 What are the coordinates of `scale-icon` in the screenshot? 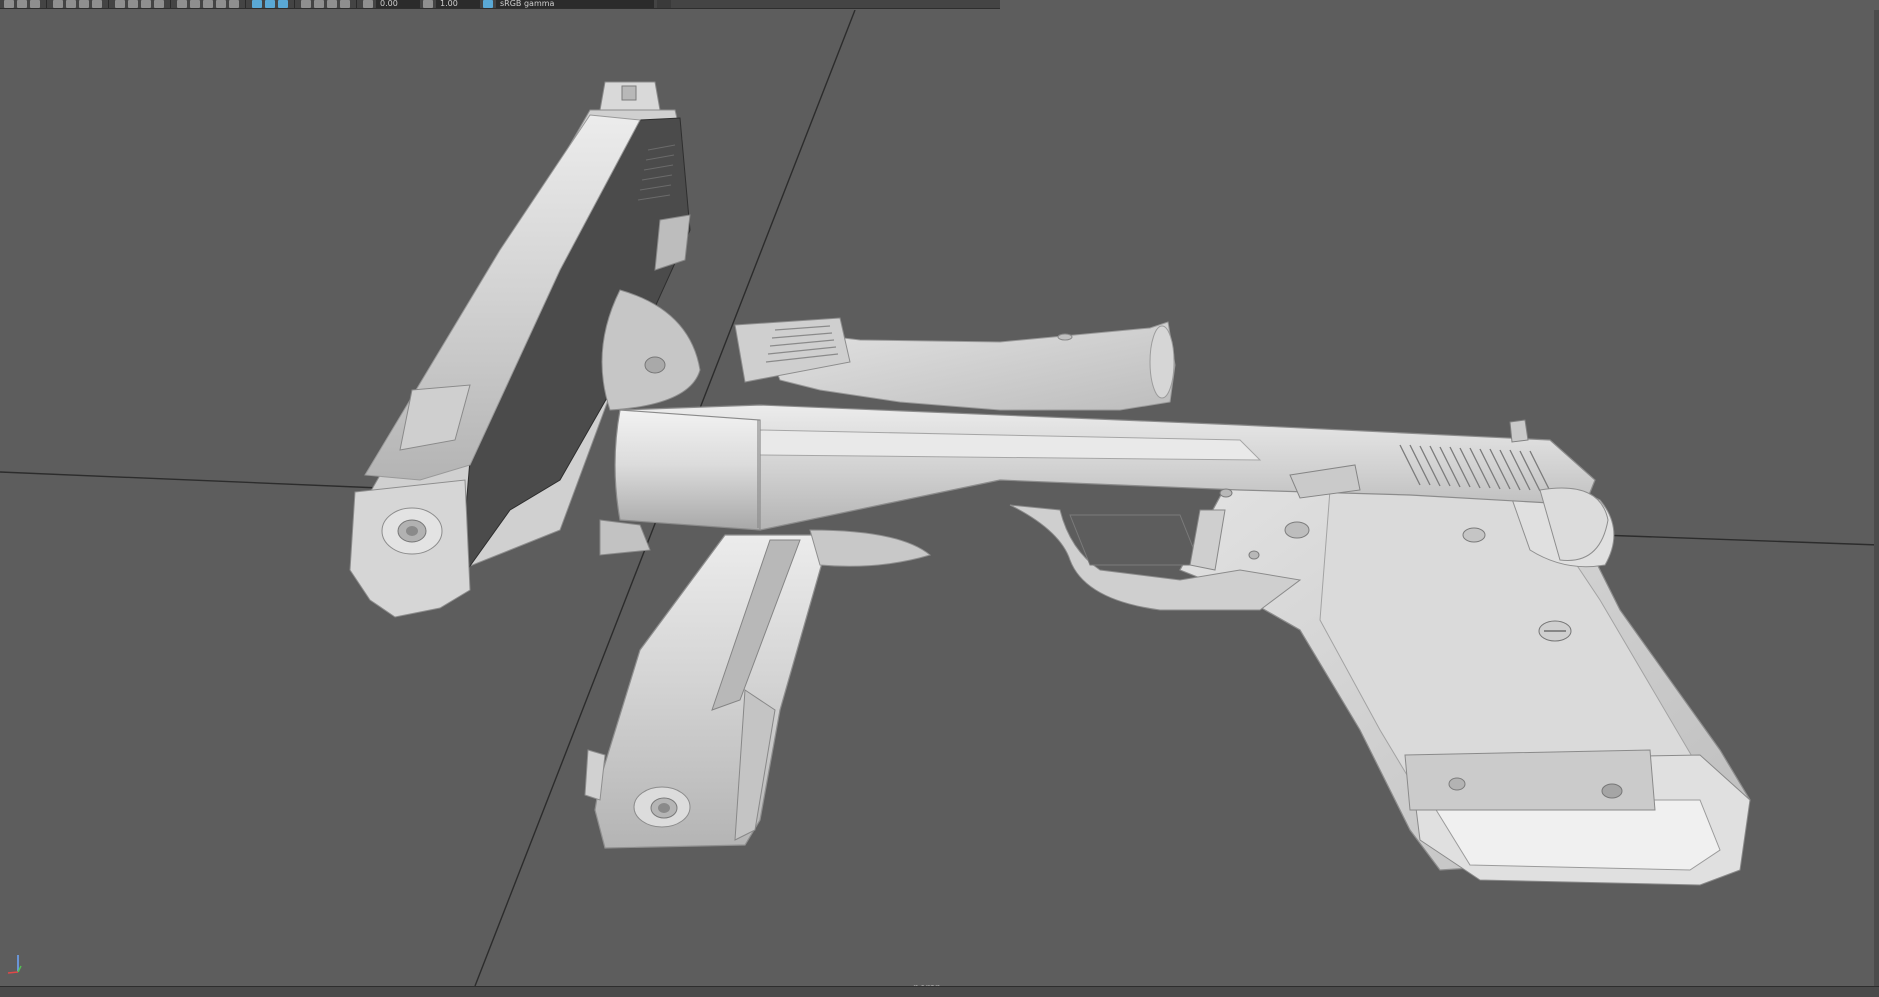 It's located at (84, 4).